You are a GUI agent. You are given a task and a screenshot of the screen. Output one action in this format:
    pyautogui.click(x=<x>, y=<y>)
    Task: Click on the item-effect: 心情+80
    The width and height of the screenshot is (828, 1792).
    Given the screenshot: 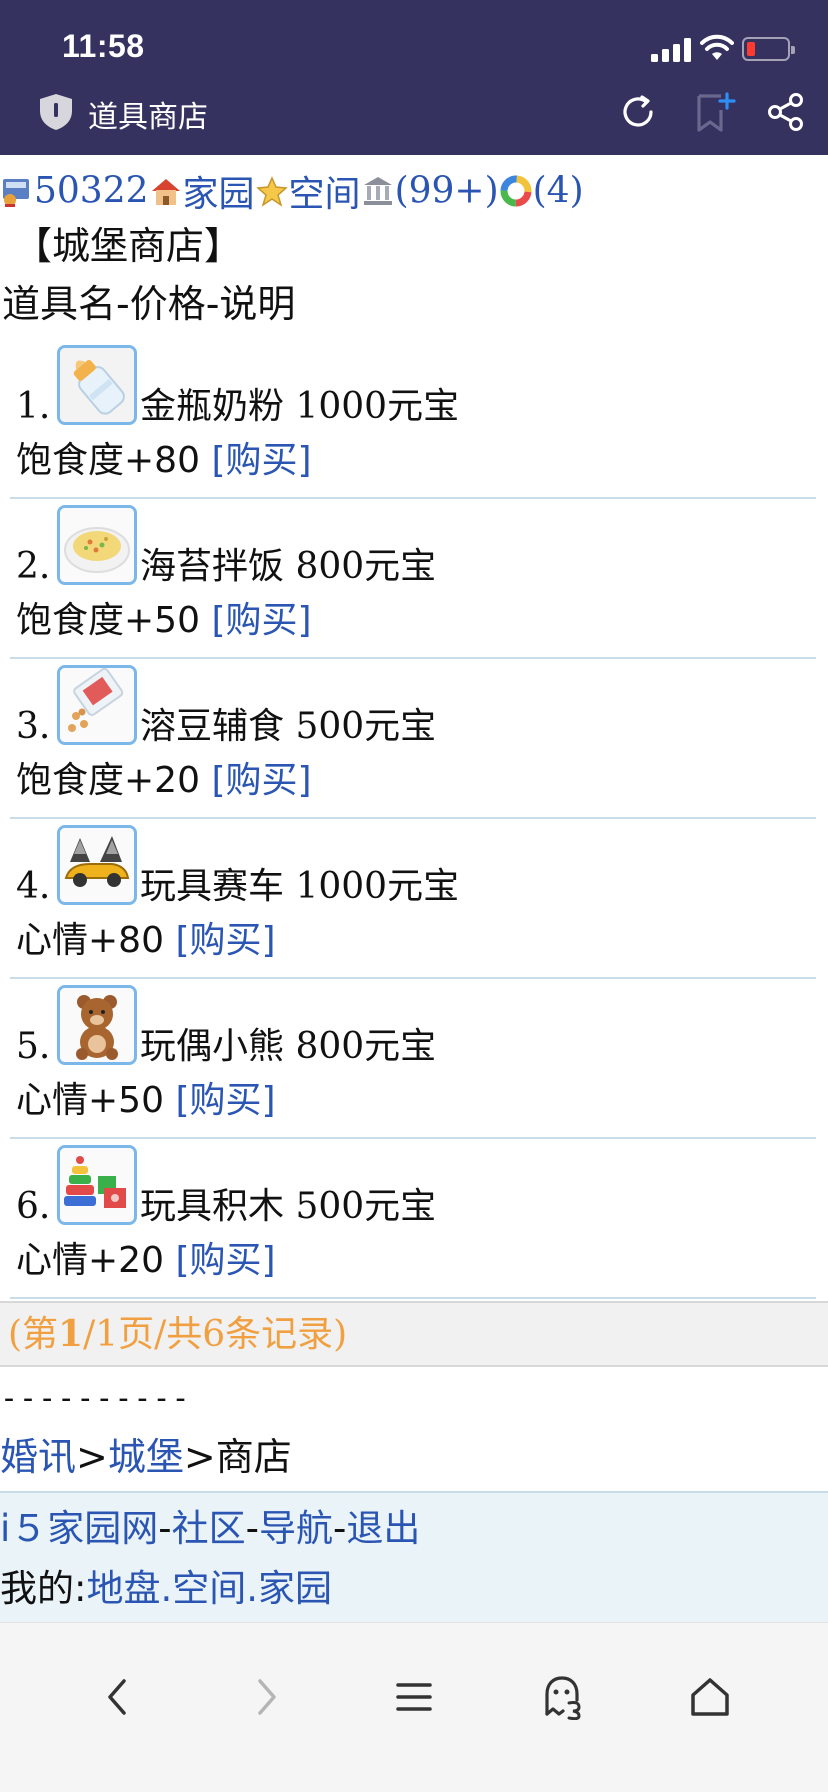 What is the action you would take?
    pyautogui.click(x=90, y=940)
    